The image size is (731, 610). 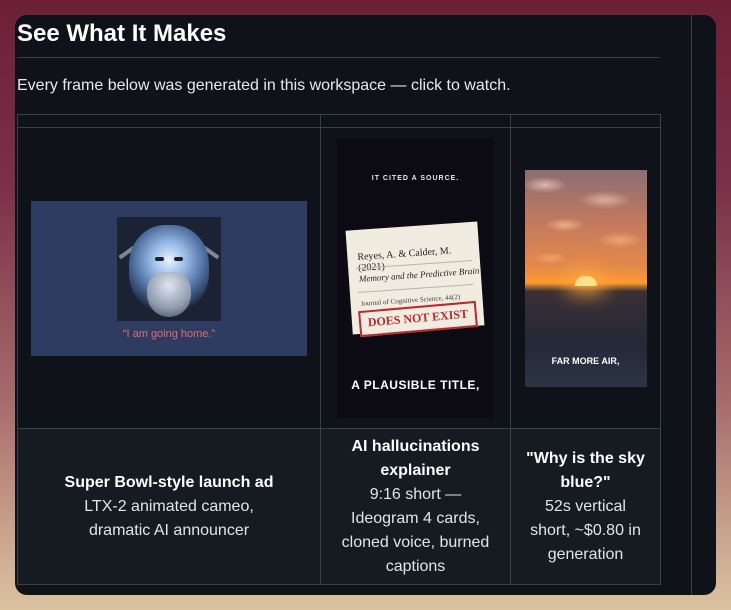 I want to click on ai-announcer-portrait, so click(x=169, y=268).